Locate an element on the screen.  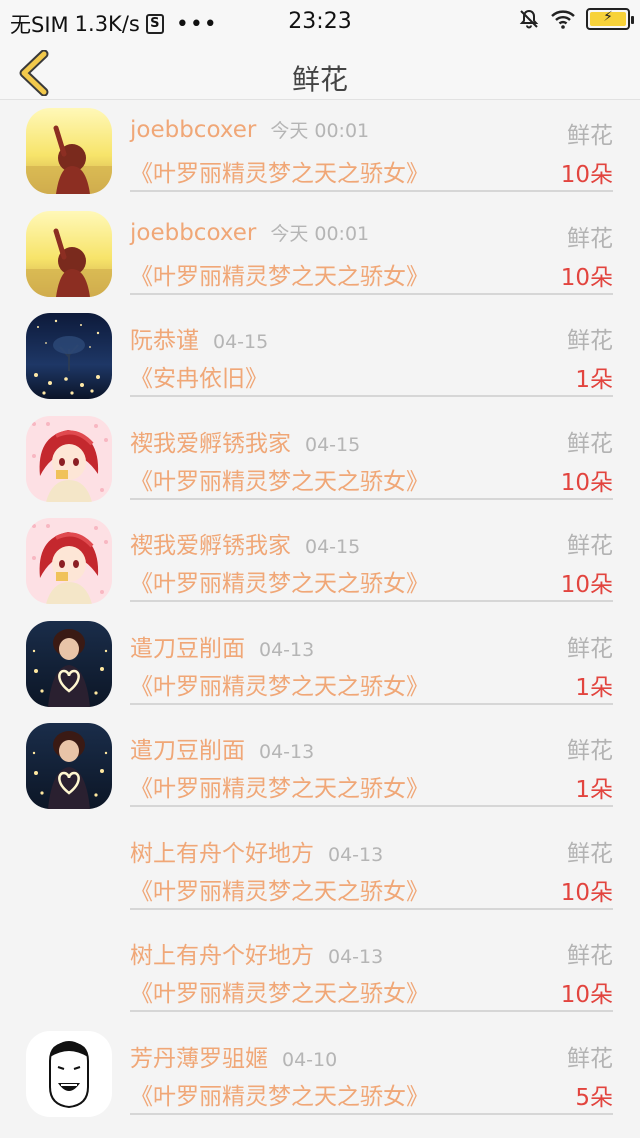
sender-name-text: 阮恭谨 is located at coordinates (164, 341).